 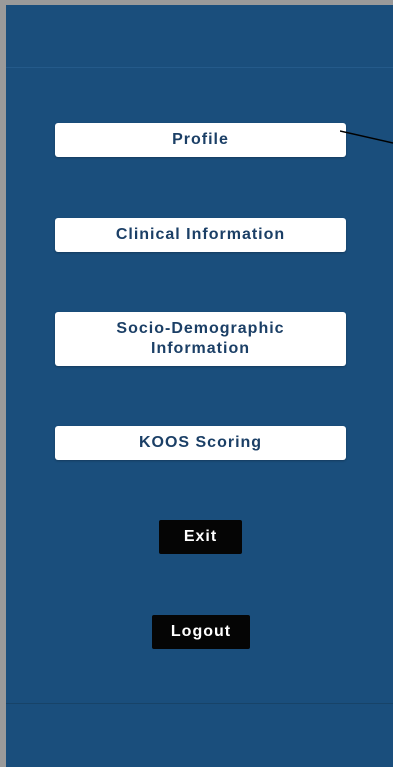 I want to click on koos-scoring-label: KOOS Scoring, so click(x=200, y=442).